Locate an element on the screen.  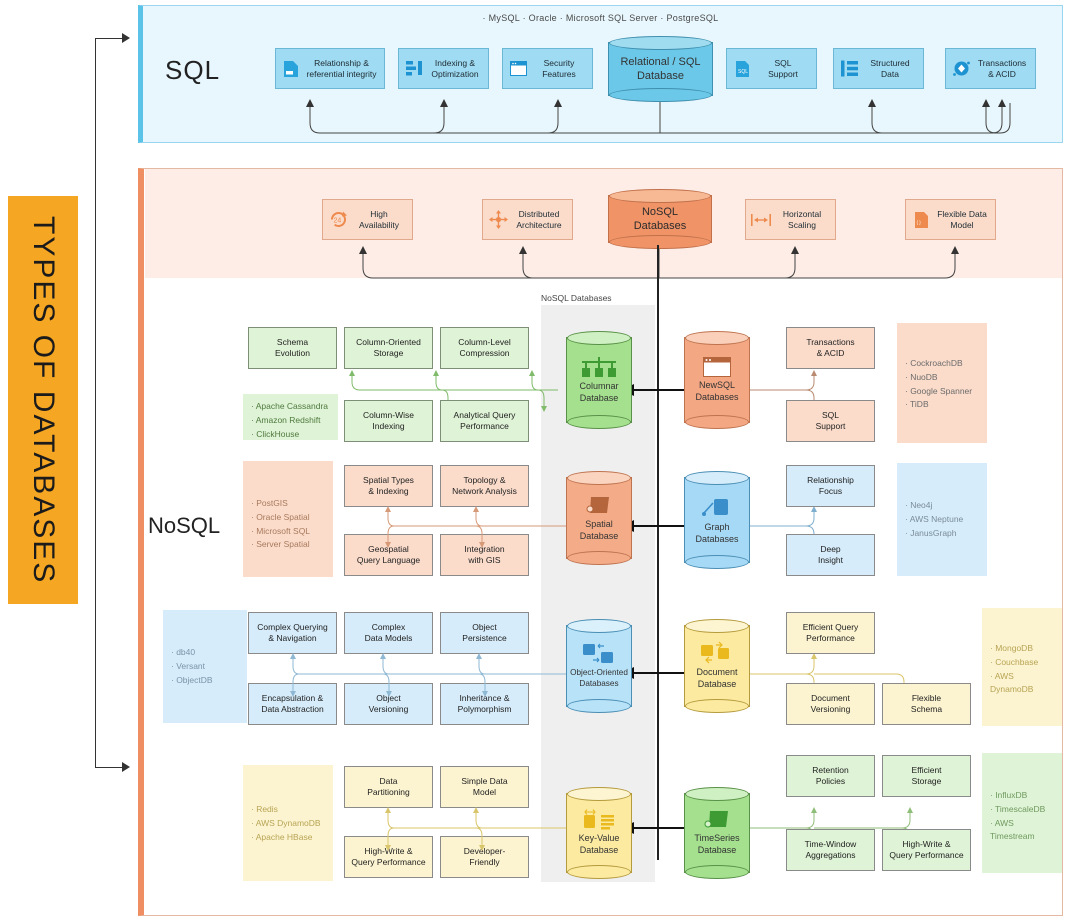
nosql-feature-0: 24 High Availability is located at coordinates (367, 219).